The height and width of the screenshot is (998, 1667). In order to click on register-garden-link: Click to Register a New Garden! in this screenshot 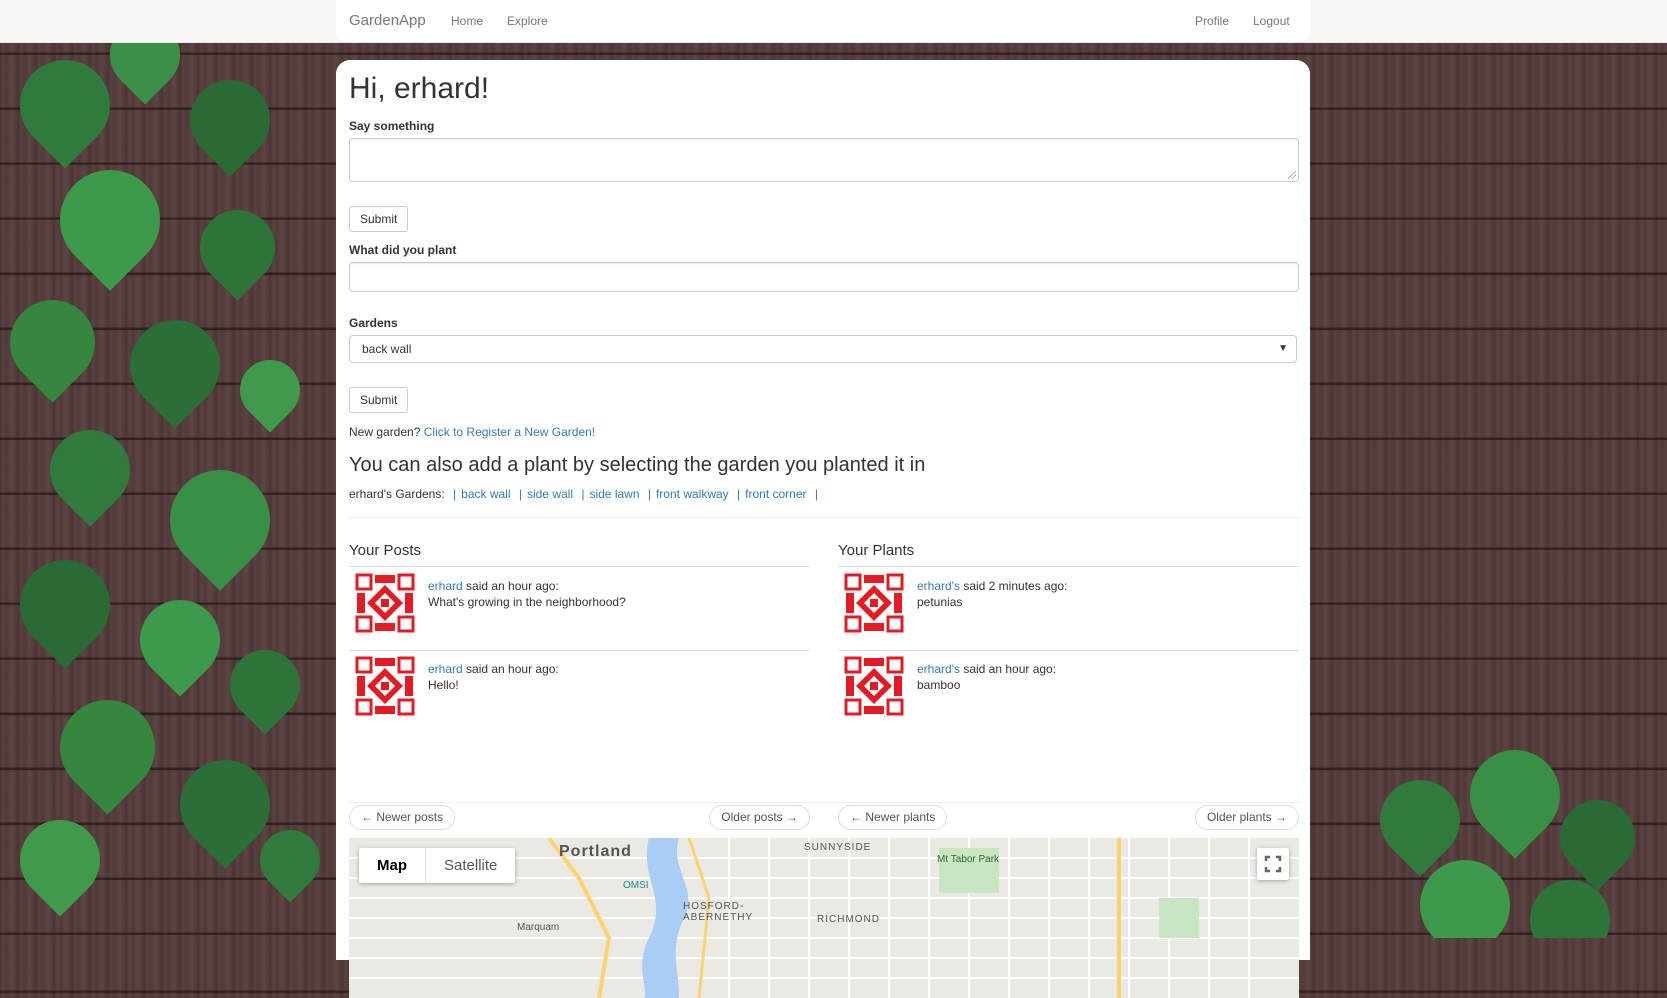, I will do `click(509, 432)`.